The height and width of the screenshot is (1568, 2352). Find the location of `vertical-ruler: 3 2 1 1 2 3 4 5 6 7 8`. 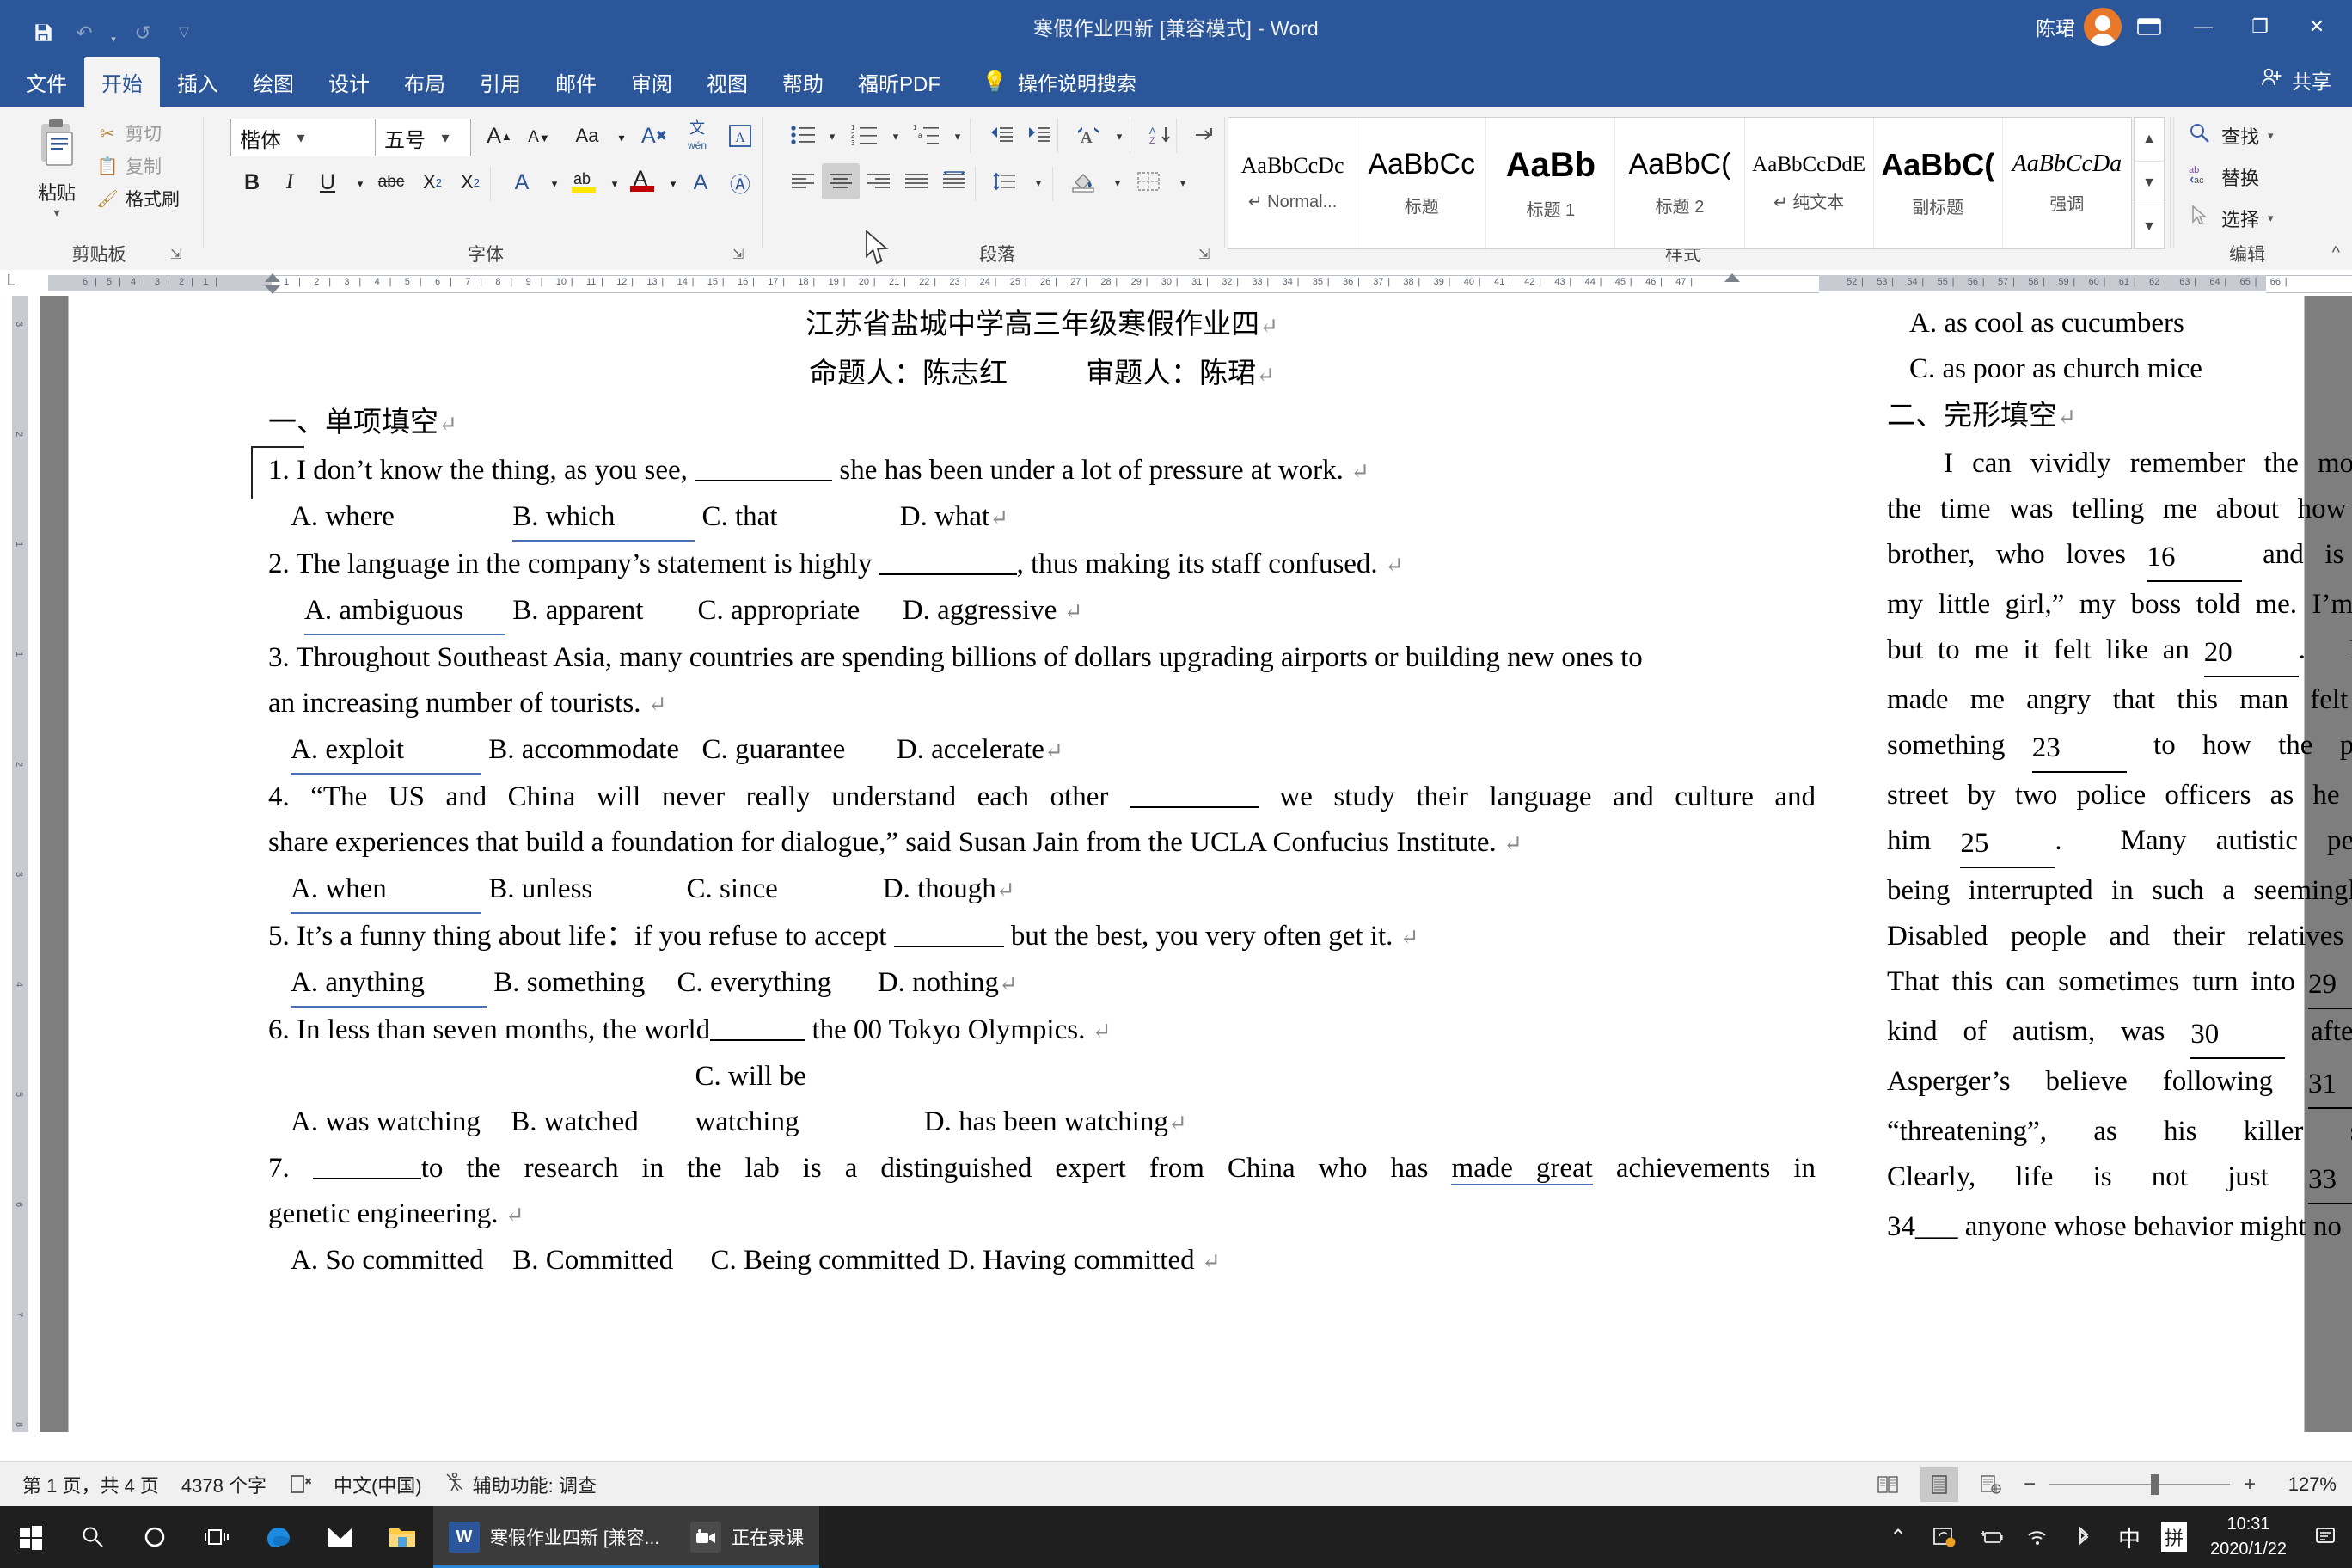

vertical-ruler: 3 2 1 1 2 3 4 5 6 7 8 is located at coordinates (20, 864).